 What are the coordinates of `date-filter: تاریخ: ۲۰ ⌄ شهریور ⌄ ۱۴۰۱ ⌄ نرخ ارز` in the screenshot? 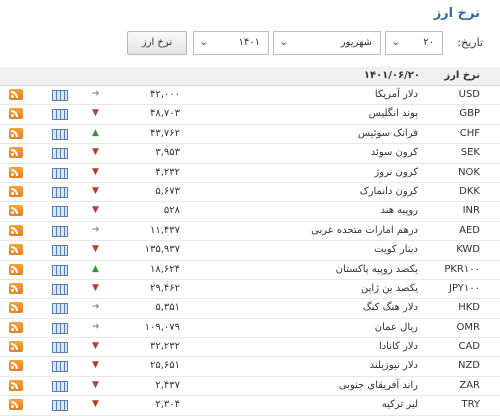 It's located at (305, 44).